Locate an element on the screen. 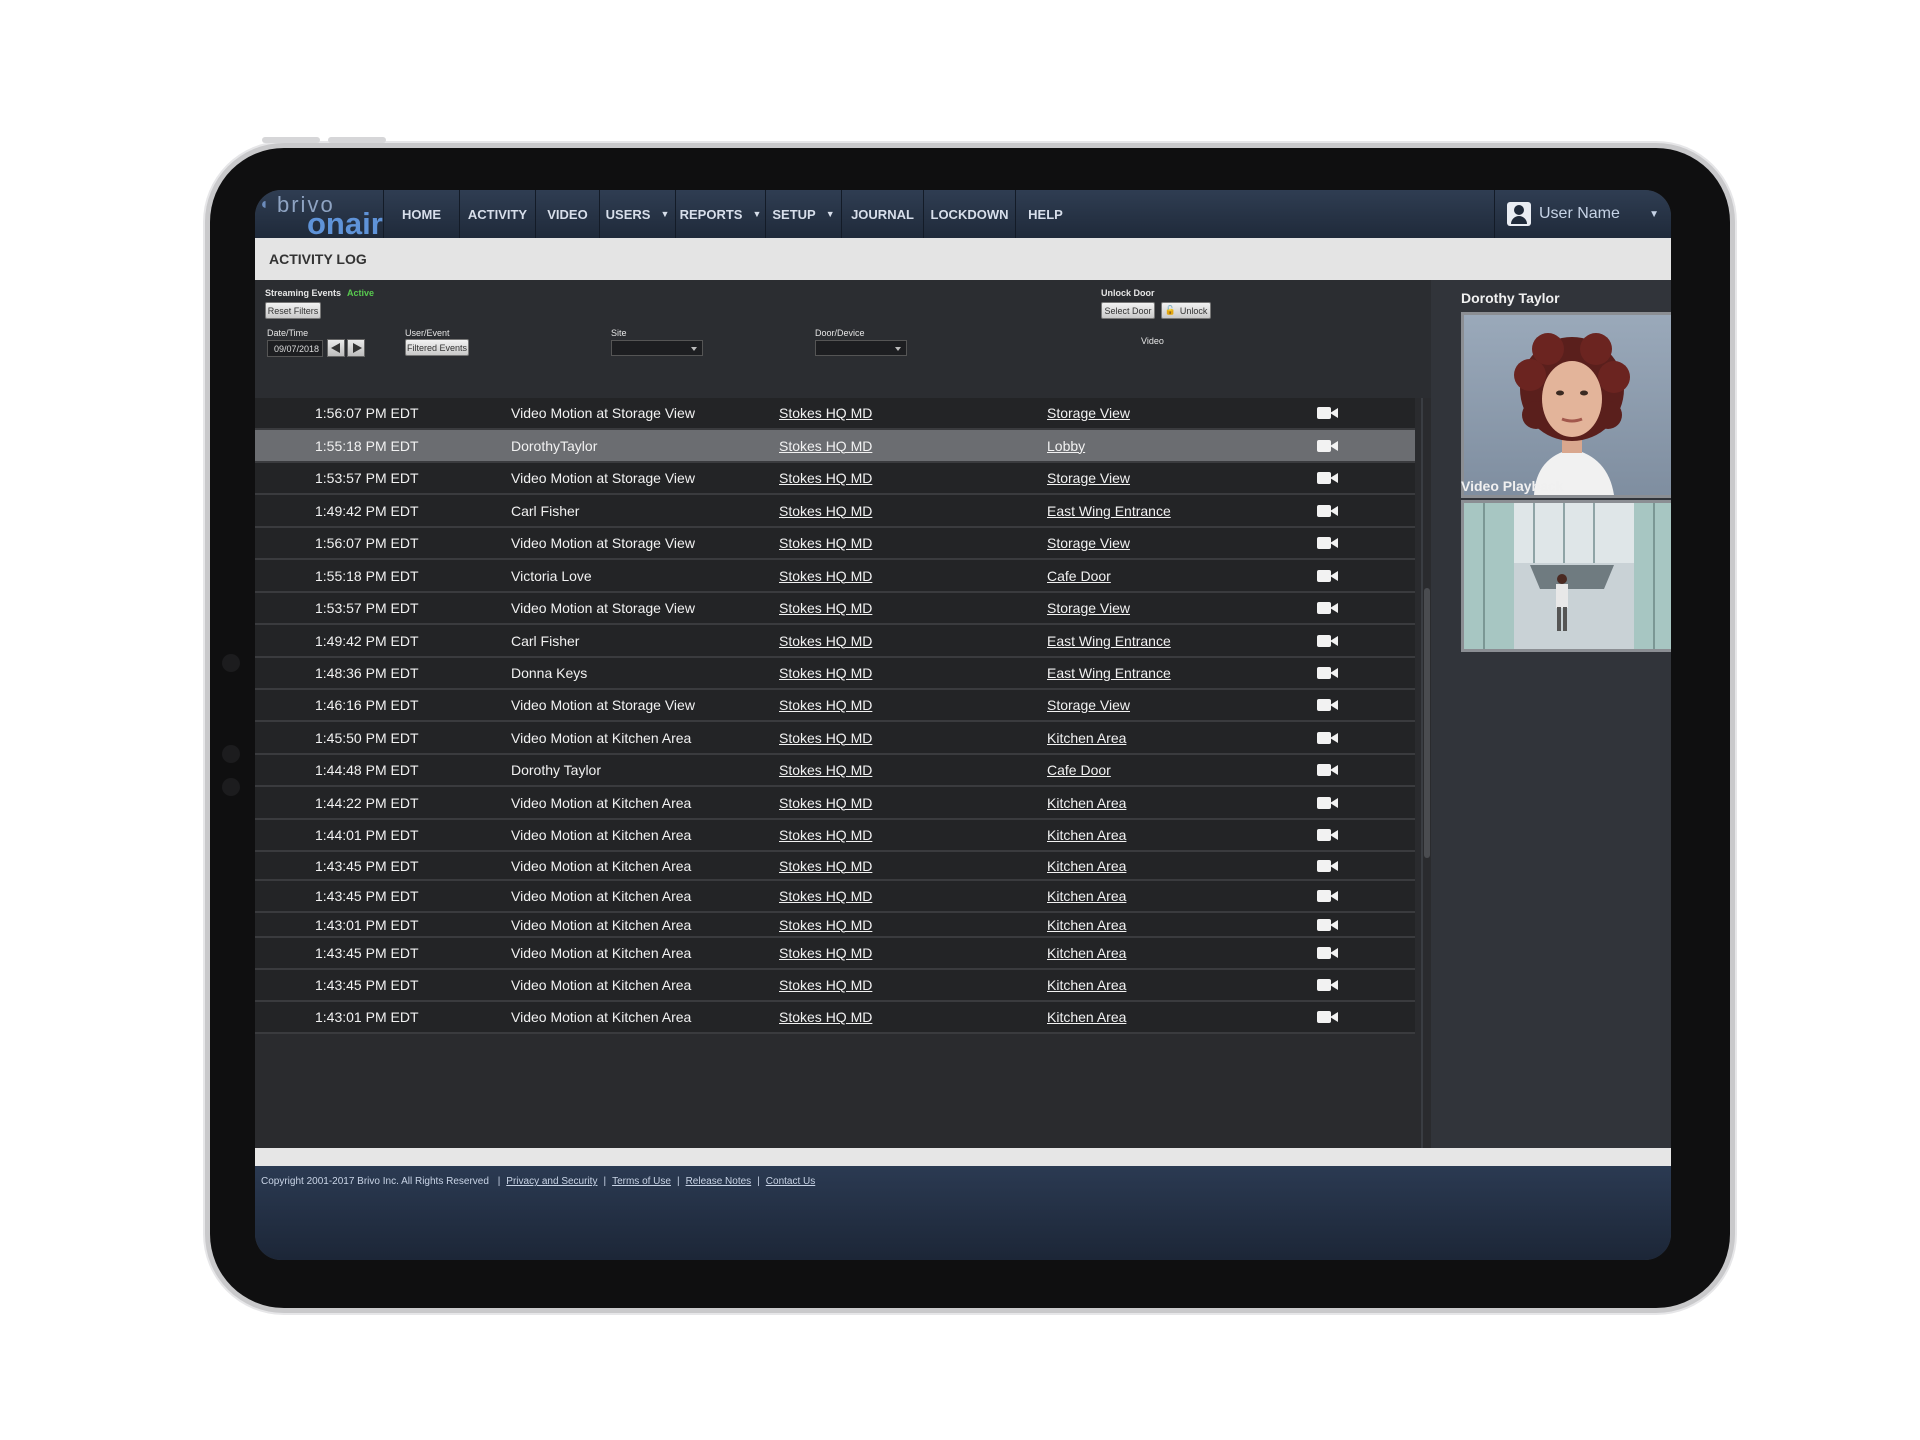  nav-item-home: HOME is located at coordinates (421, 214).